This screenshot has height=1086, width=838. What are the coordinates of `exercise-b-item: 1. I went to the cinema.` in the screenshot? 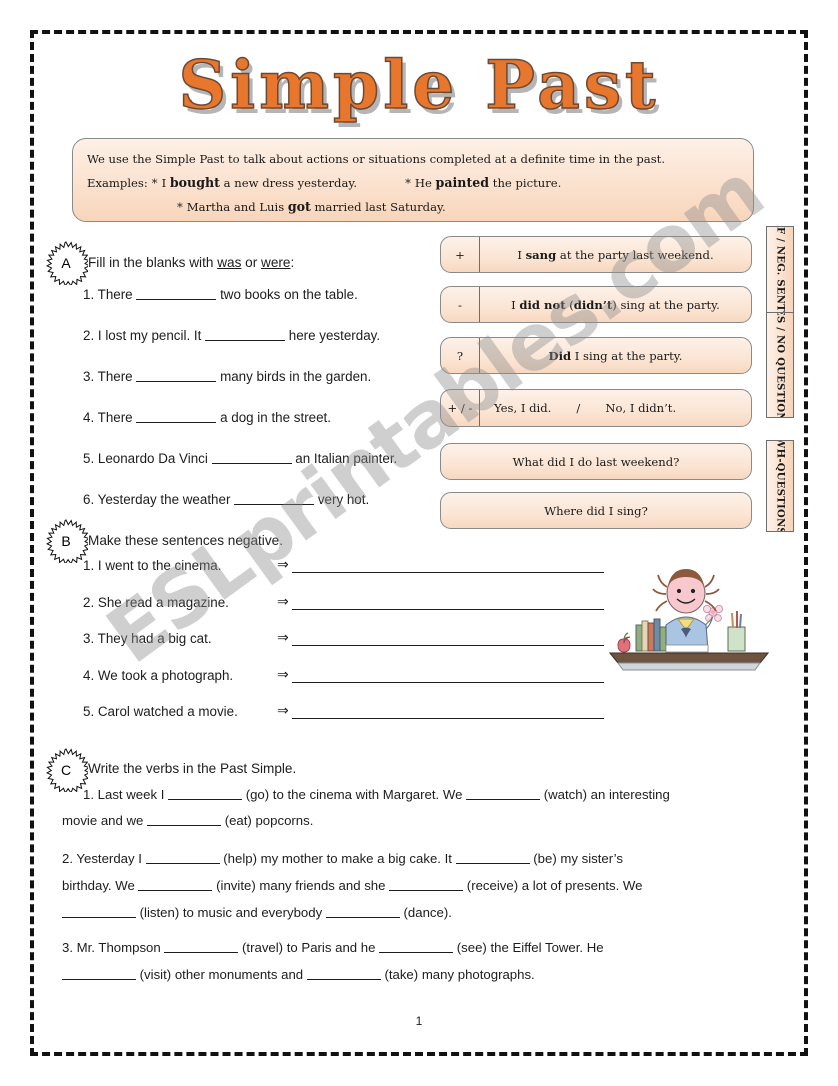 It's located at (152, 565).